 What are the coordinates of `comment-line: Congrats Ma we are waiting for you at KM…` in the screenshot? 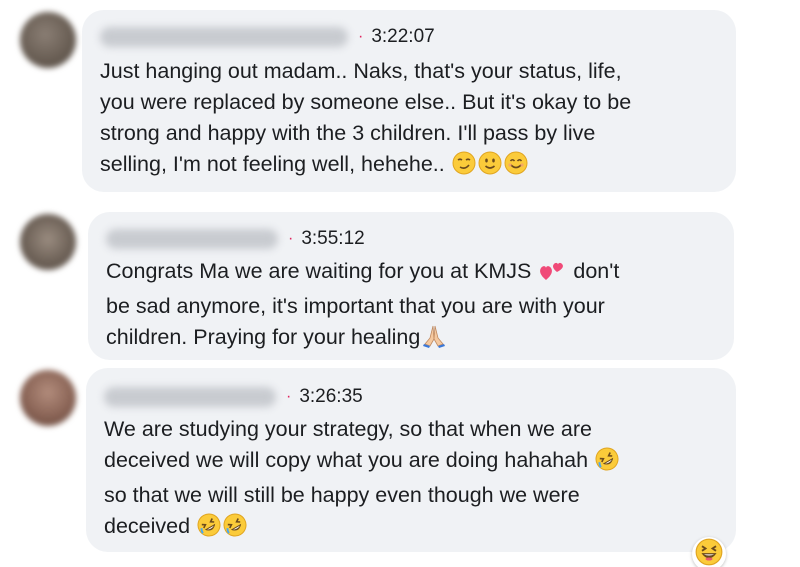 It's located at (319, 271).